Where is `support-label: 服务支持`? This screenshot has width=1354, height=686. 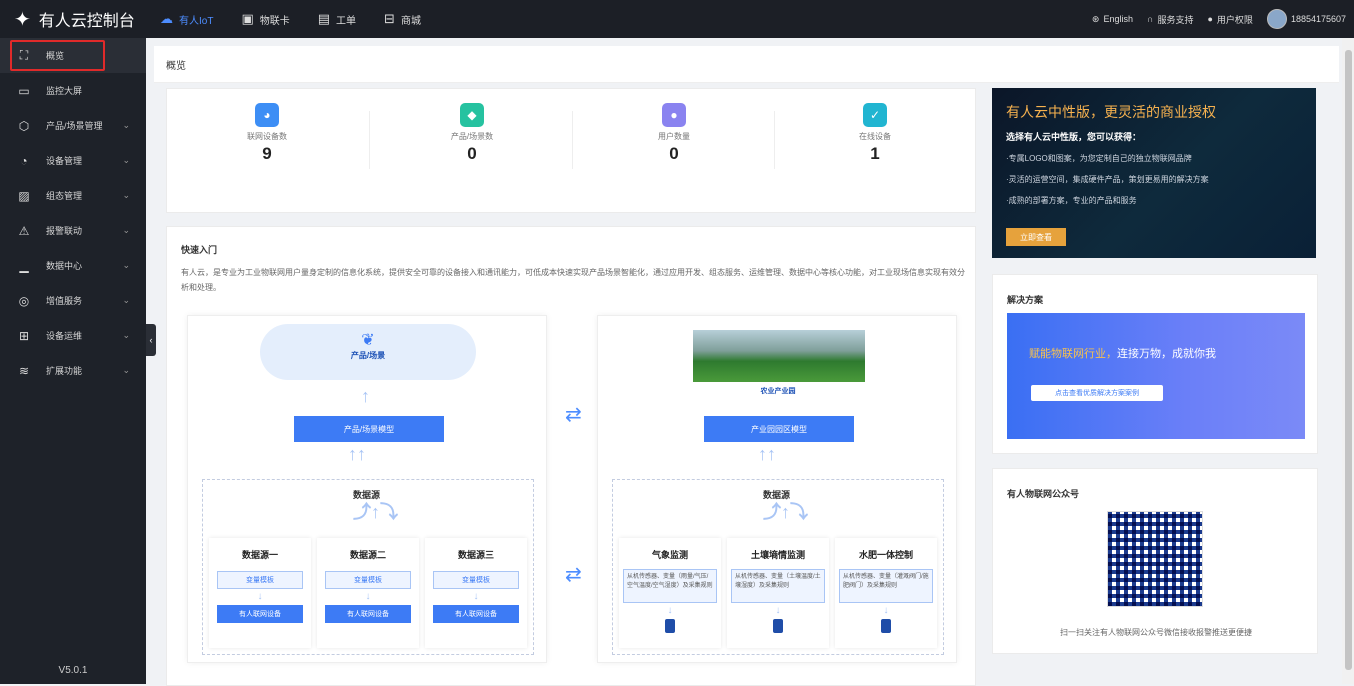 support-label: 服务支持 is located at coordinates (1175, 19).